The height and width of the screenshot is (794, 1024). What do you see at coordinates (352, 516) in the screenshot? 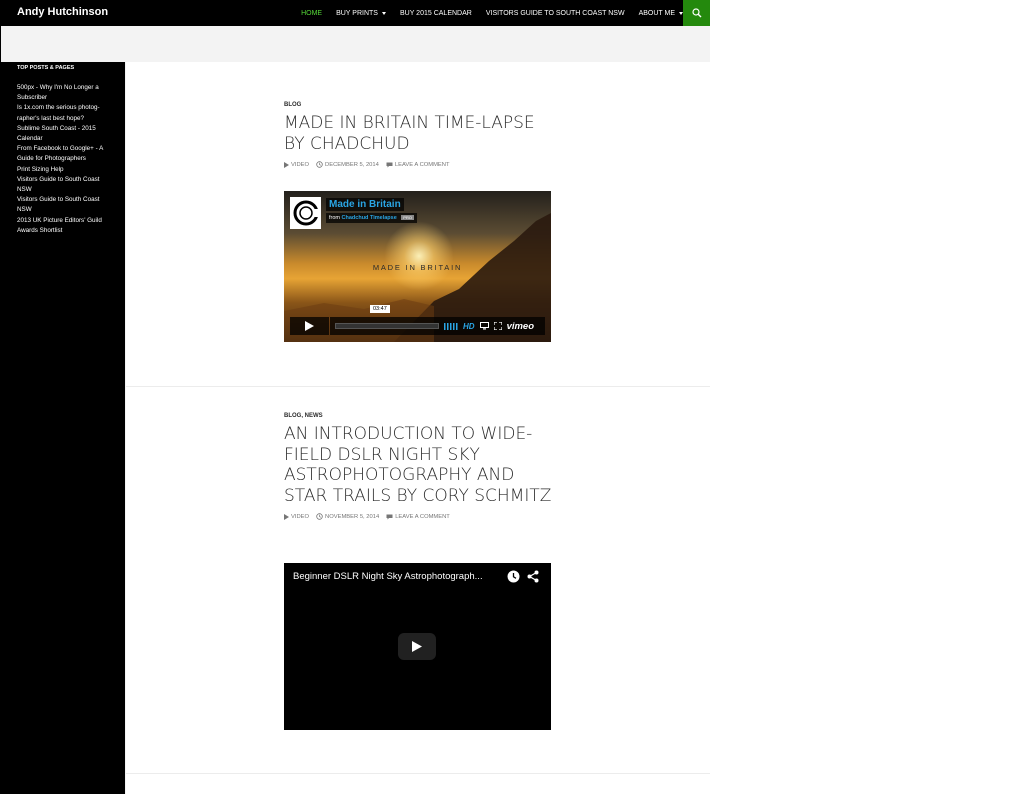
I see `post-date: NOVEMBER 5, 2014` at bounding box center [352, 516].